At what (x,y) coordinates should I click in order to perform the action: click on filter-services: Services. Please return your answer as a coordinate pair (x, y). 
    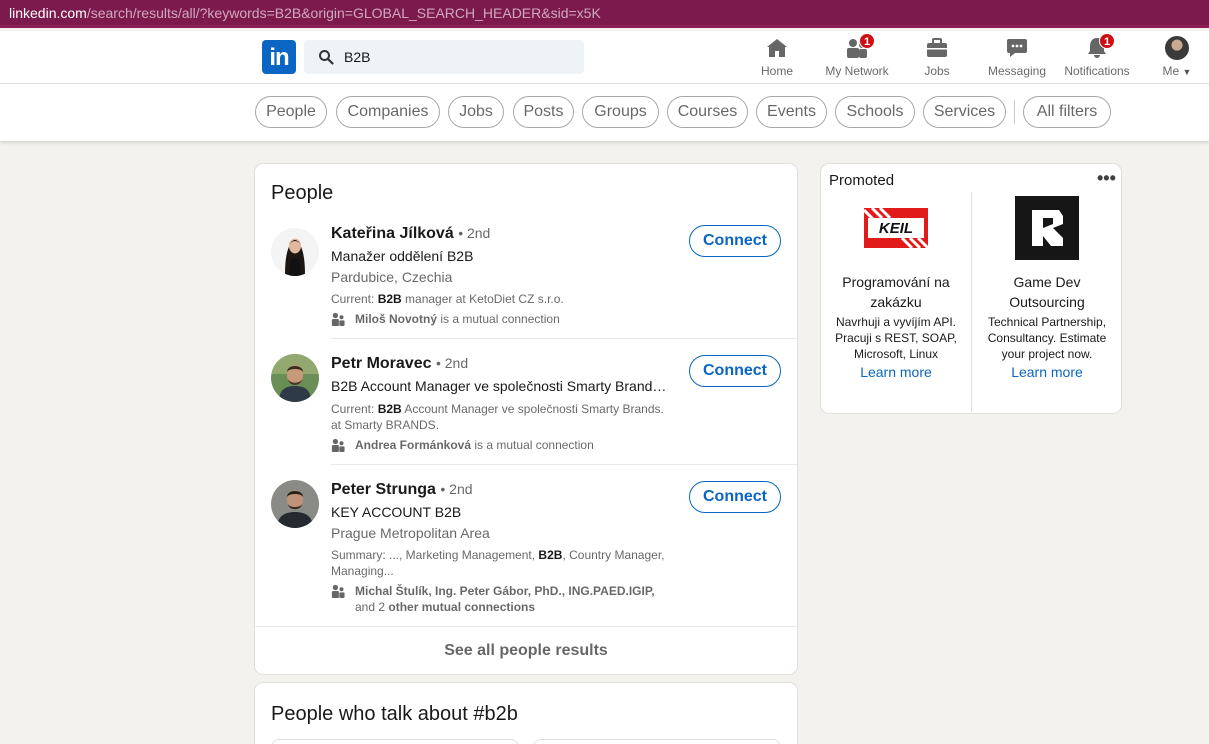
    Looking at the image, I should click on (964, 112).